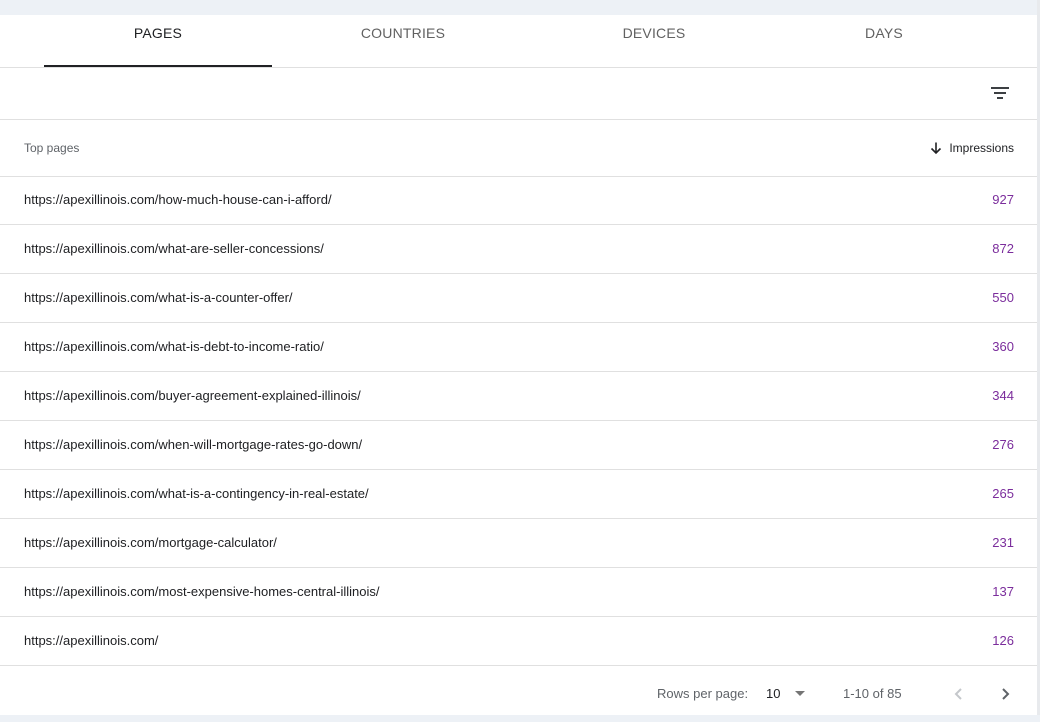 The height and width of the screenshot is (722, 1040). What do you see at coordinates (1003, 444) in the screenshot?
I see `impressions-value: 276` at bounding box center [1003, 444].